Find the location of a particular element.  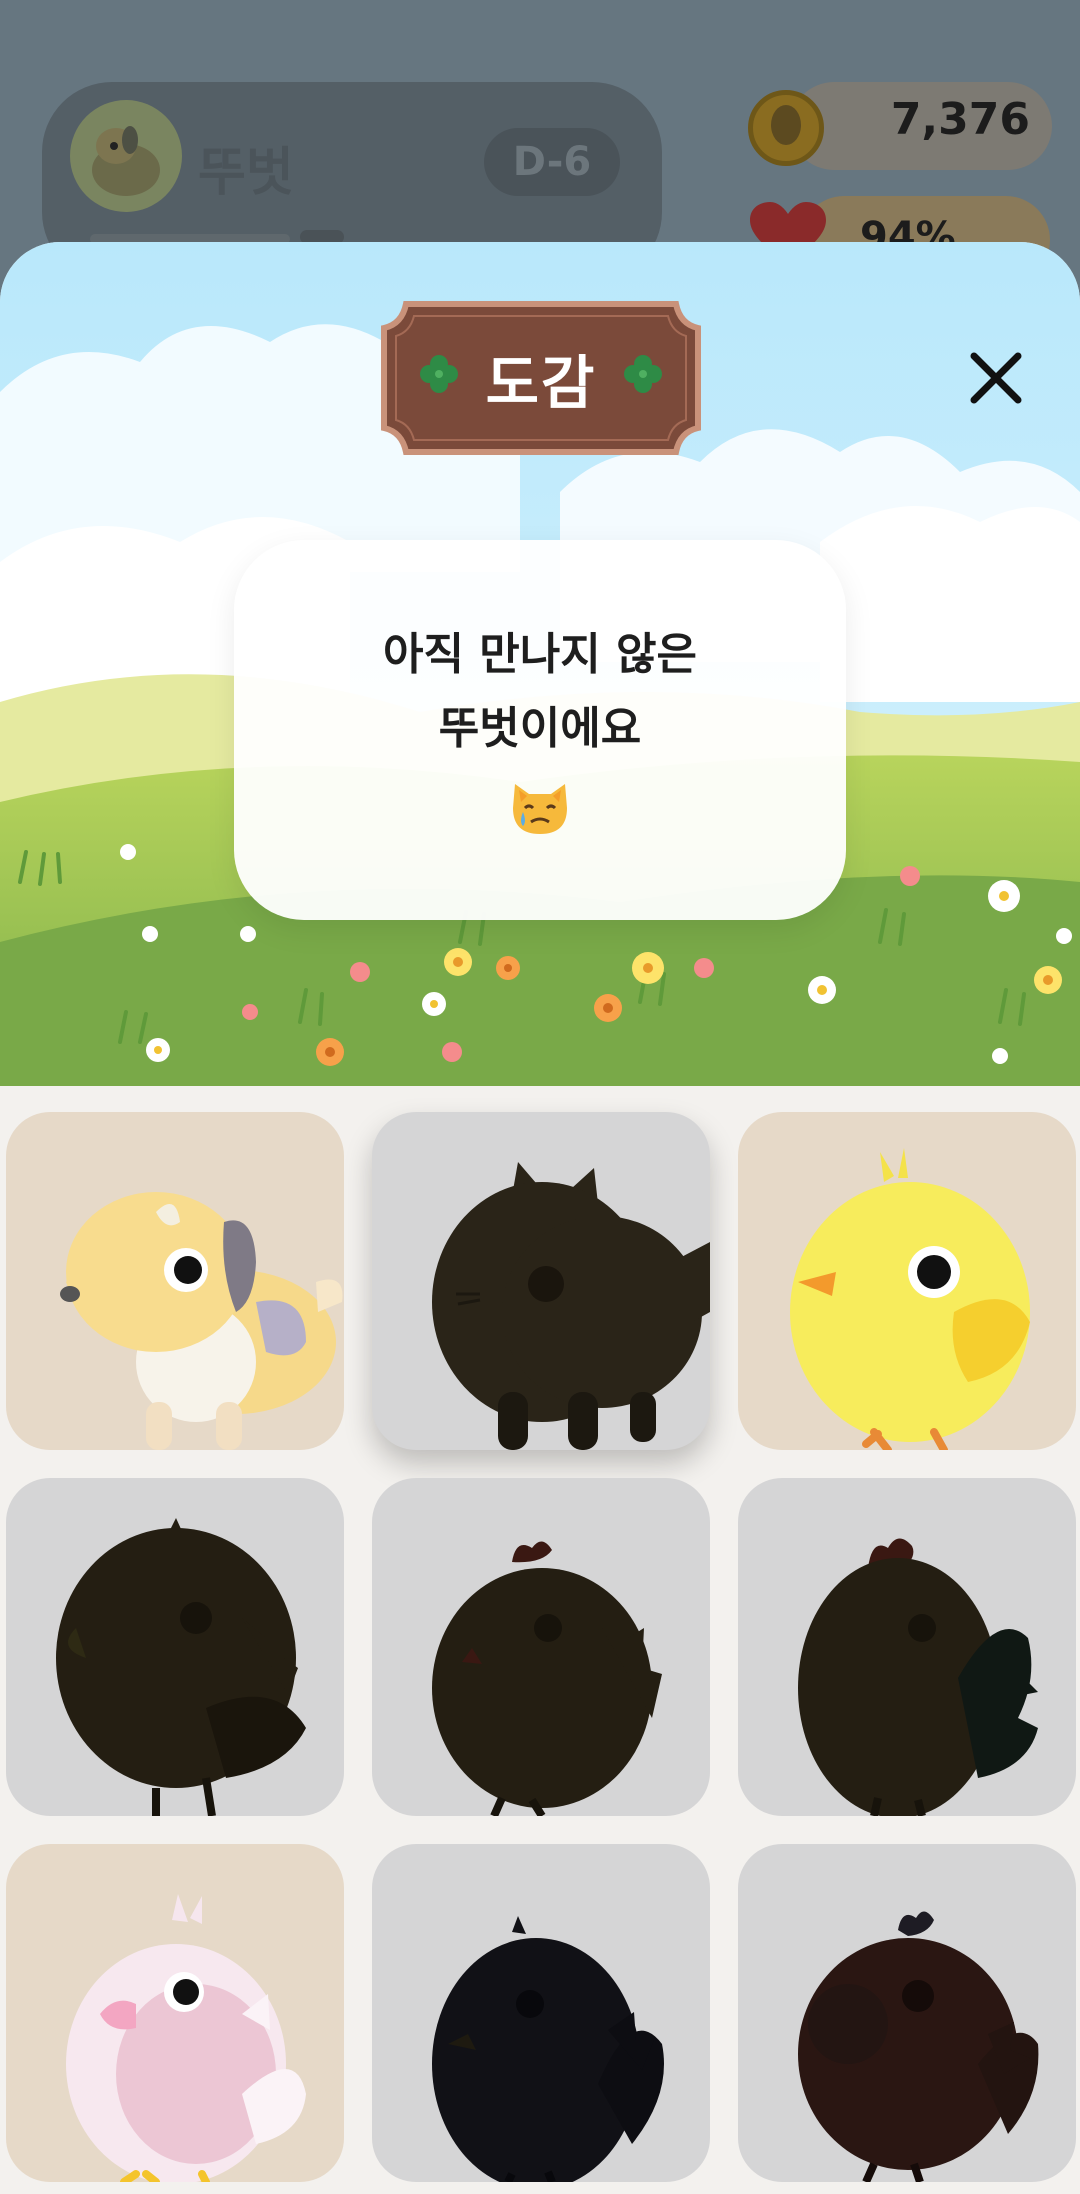

collection-item-bird is located at coordinates (175, 1647).